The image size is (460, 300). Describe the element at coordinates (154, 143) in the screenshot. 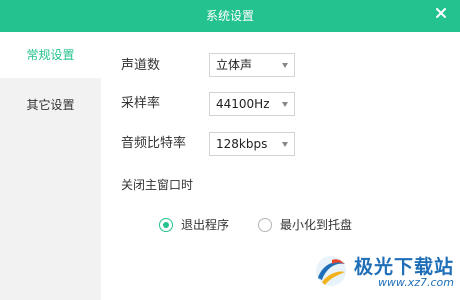

I see `bitrate-label: 音频比特率` at that location.